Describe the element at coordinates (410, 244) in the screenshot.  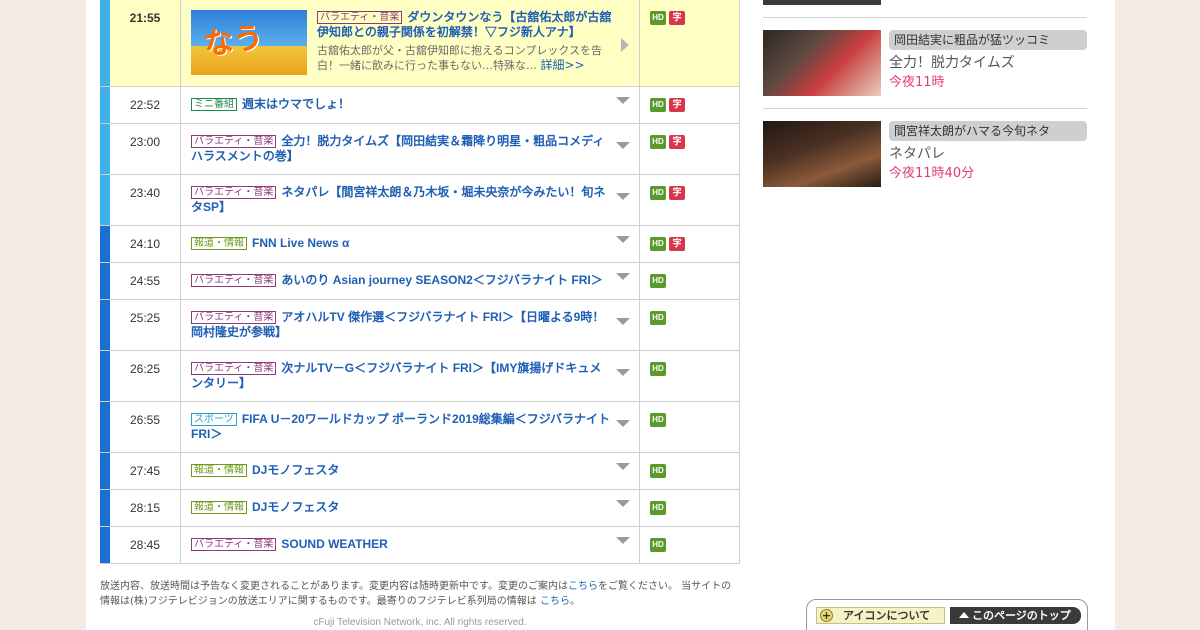
I see `program-cell: 報道・情報 FNN Live News α` at that location.